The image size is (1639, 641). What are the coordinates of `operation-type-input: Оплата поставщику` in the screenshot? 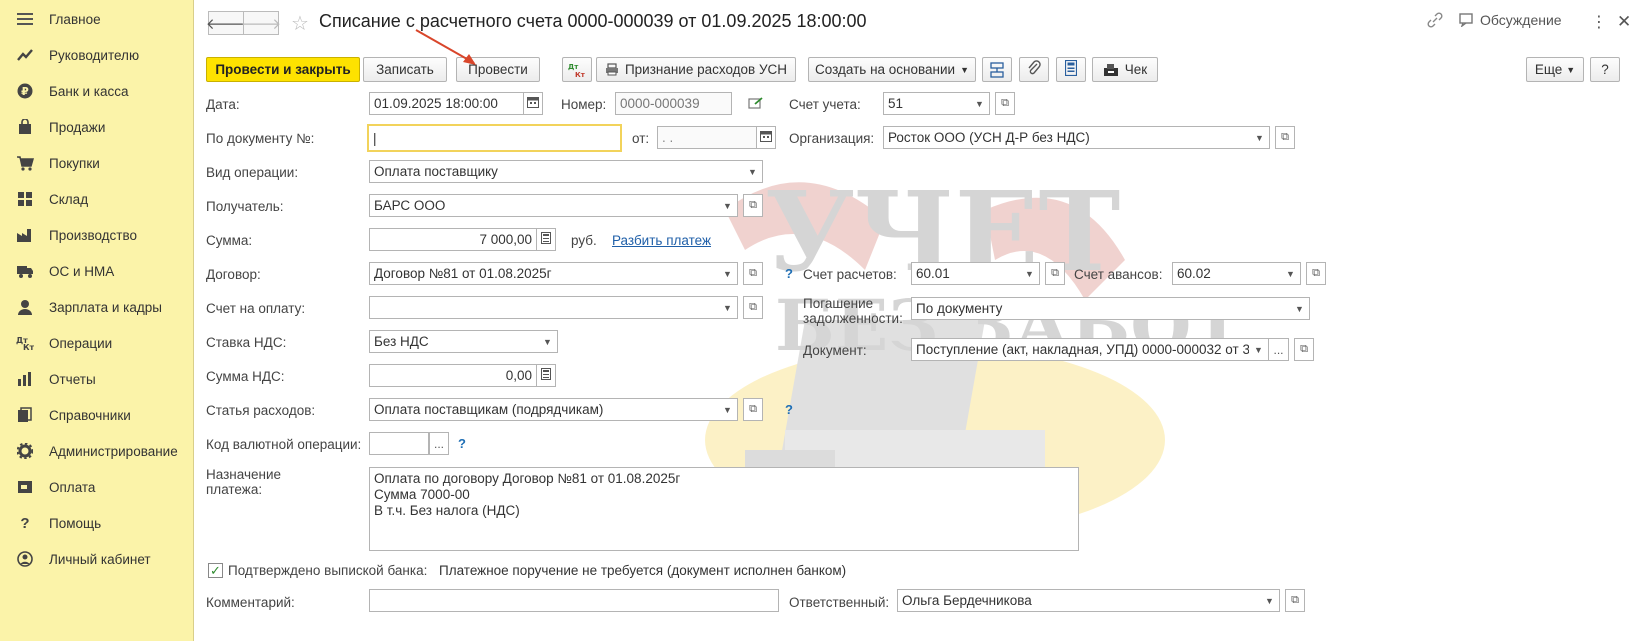 It's located at (556, 171).